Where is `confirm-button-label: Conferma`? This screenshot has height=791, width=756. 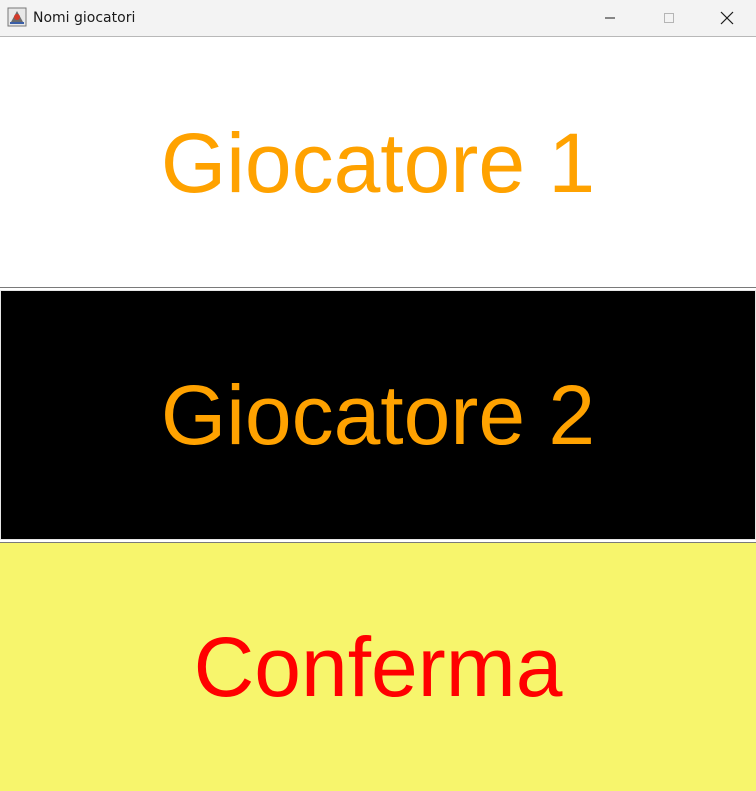 confirm-button-label: Conferma is located at coordinates (378, 667).